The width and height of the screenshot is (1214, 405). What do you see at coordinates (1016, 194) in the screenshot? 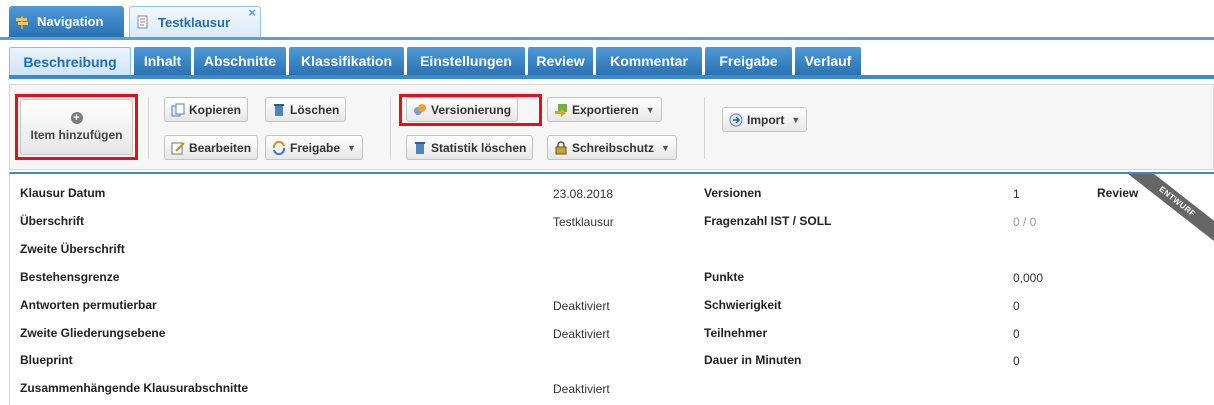
I see `detail-value: 1` at bounding box center [1016, 194].